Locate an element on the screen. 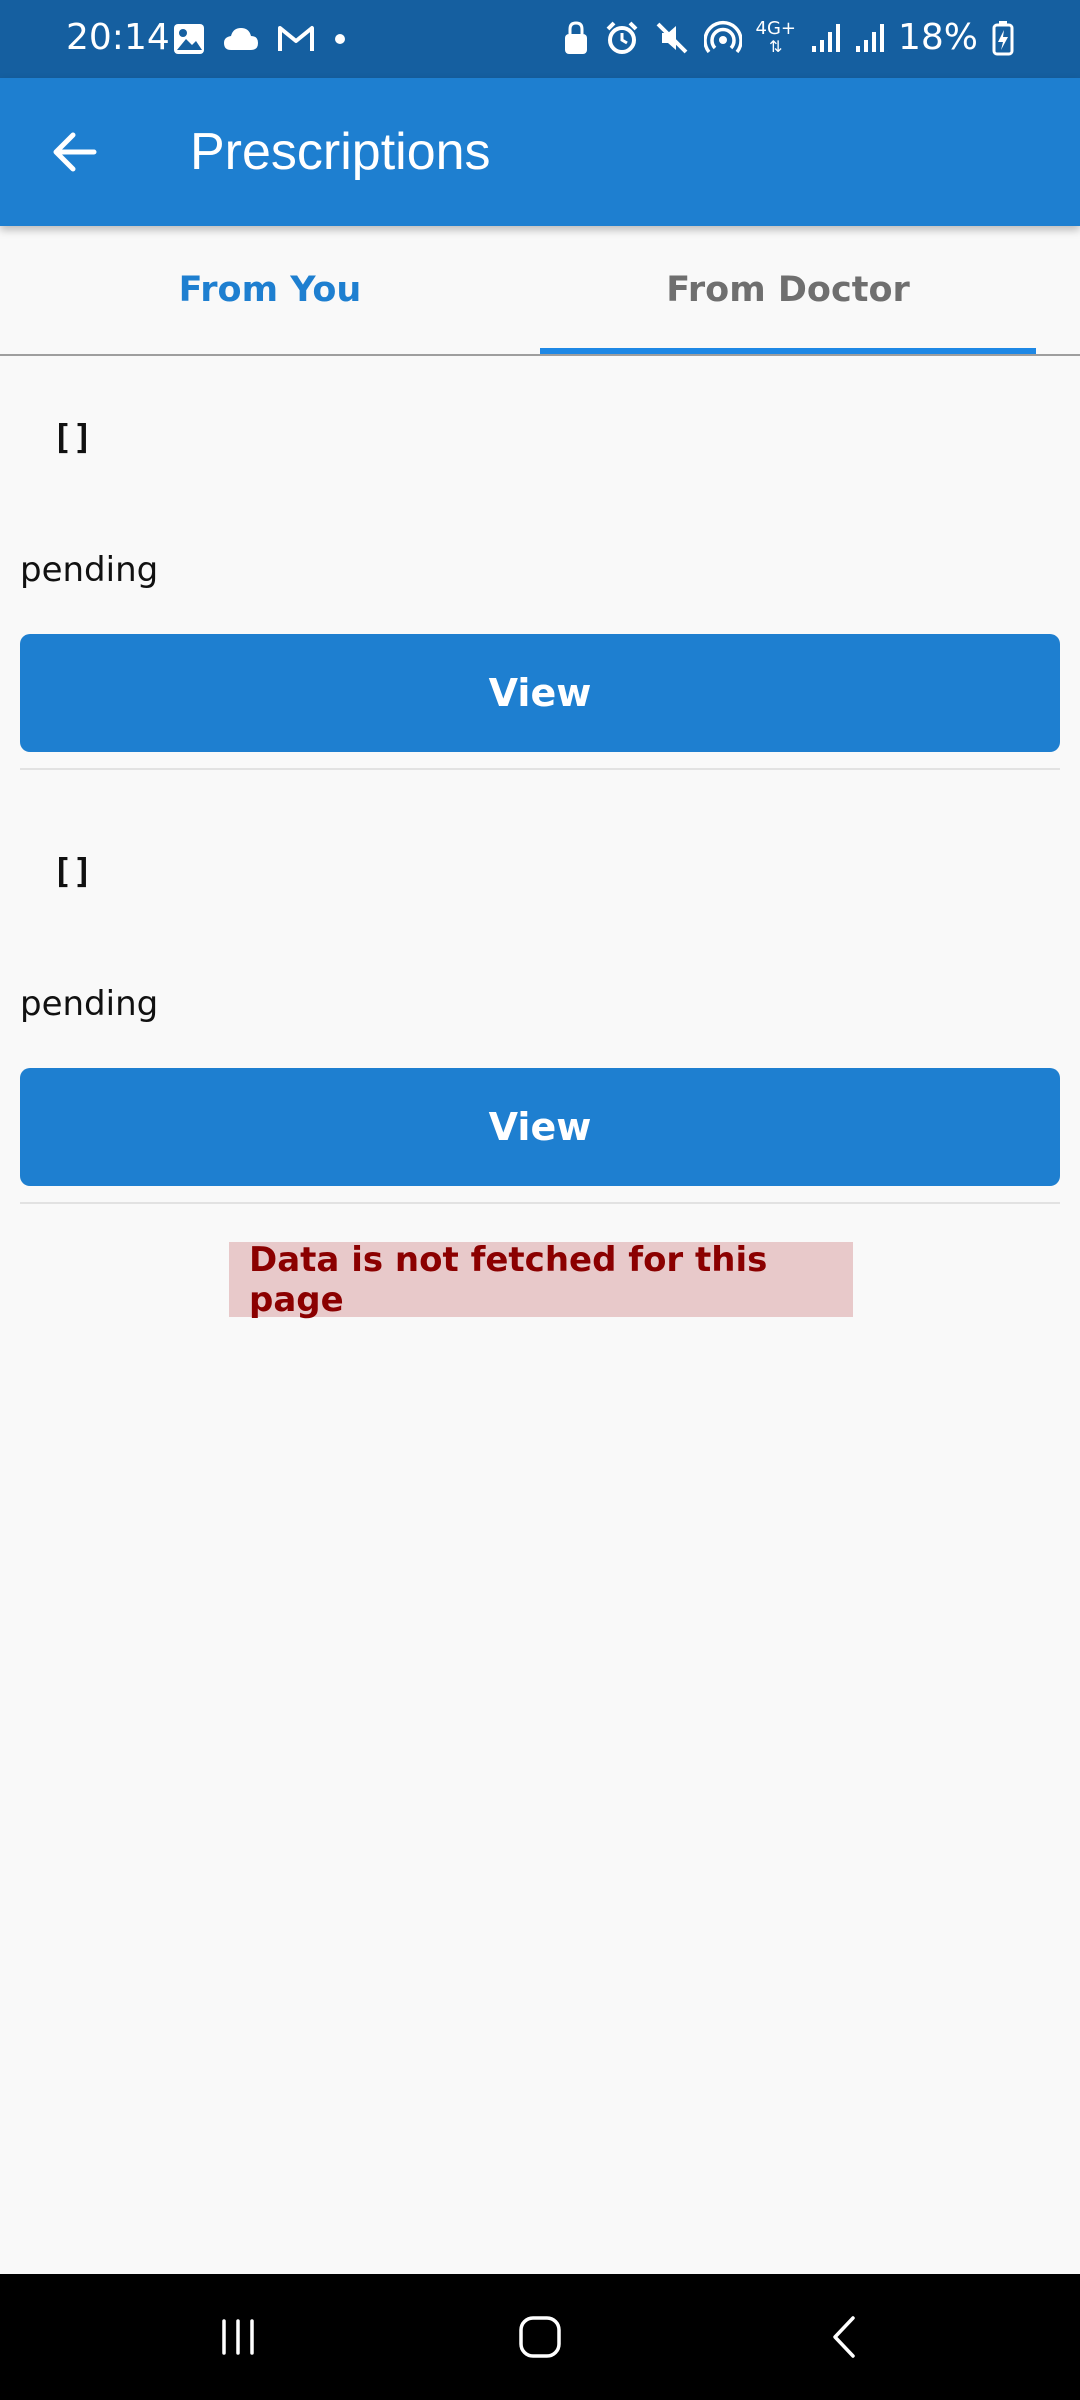 Image resolution: width=1080 pixels, height=2400 pixels. gmail-icon is located at coordinates (296, 39).